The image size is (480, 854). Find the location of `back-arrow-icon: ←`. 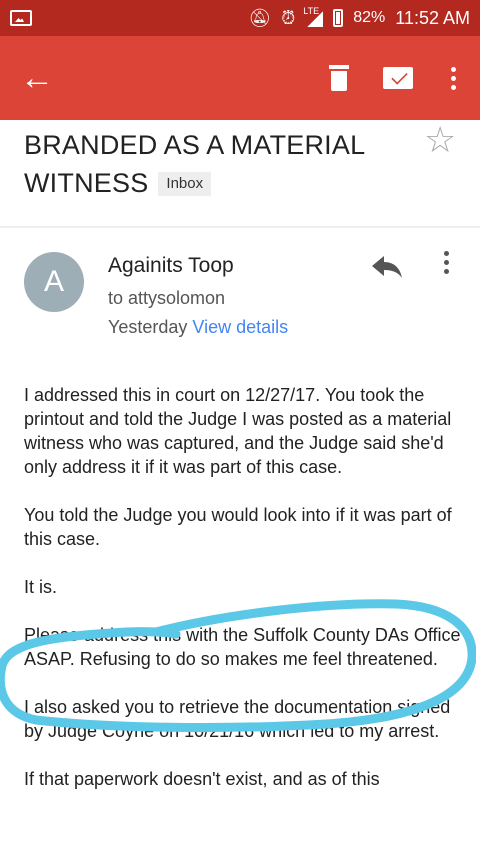

back-arrow-icon: ← is located at coordinates (37, 78).